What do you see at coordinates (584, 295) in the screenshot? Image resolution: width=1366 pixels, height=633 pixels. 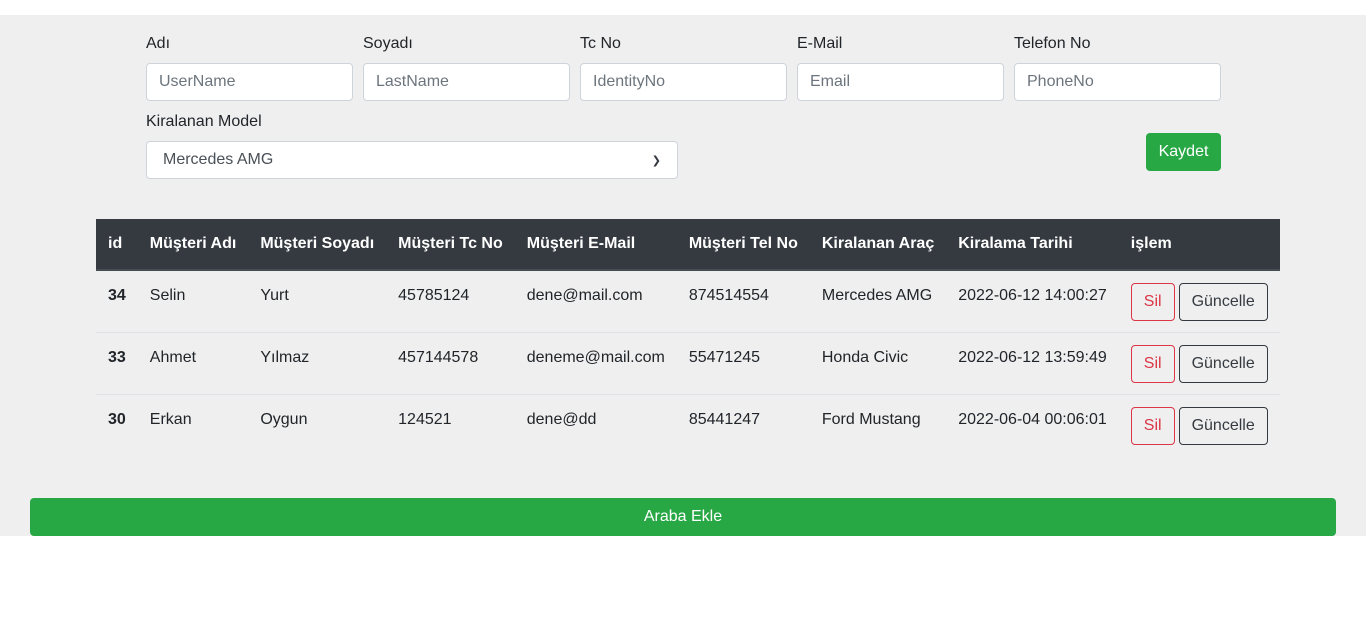 I see `row-email: dene@mail.com` at bounding box center [584, 295].